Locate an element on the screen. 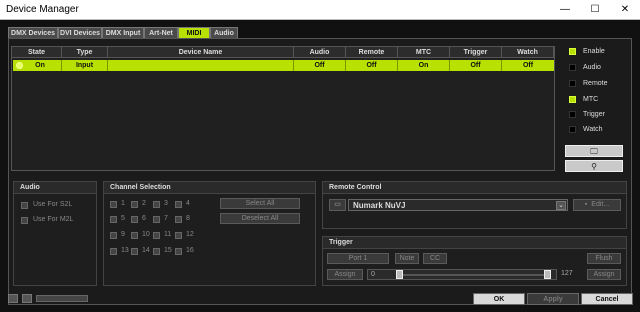 The width and height of the screenshot is (640, 312). channel-15-checkbox is located at coordinates (156, 251).